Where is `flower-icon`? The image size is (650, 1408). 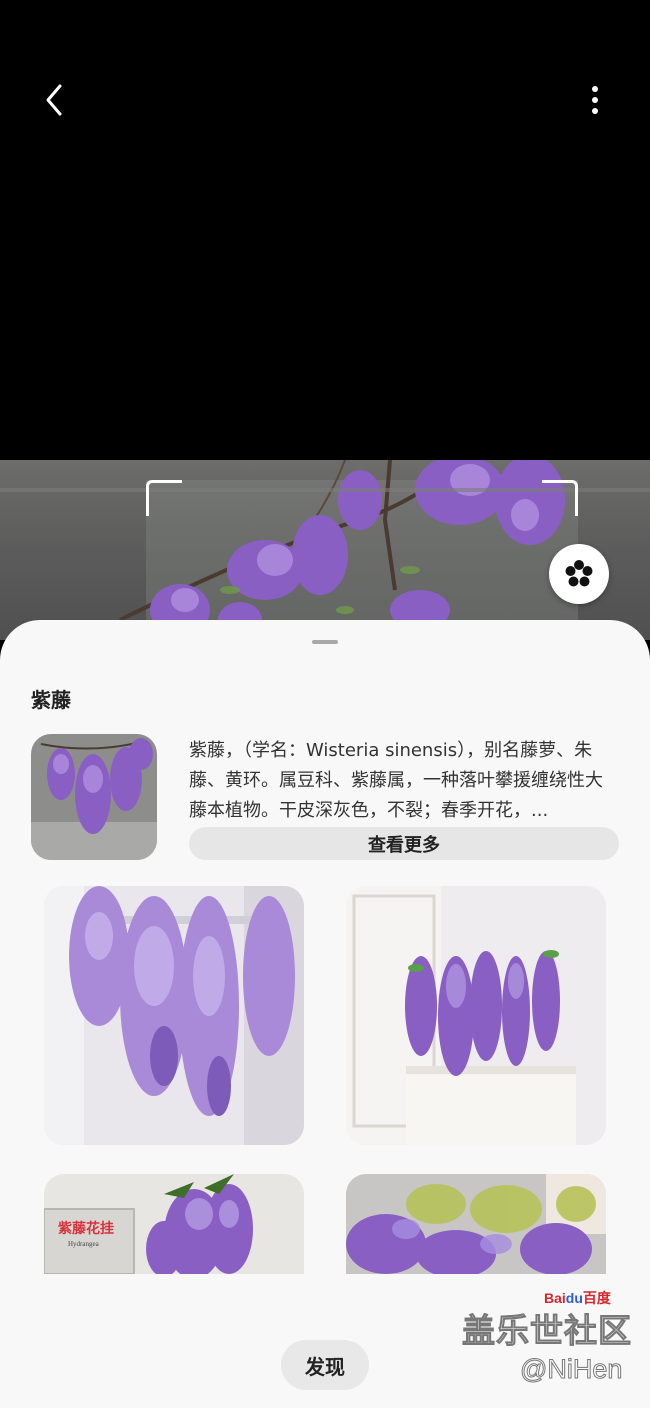
flower-icon is located at coordinates (579, 573).